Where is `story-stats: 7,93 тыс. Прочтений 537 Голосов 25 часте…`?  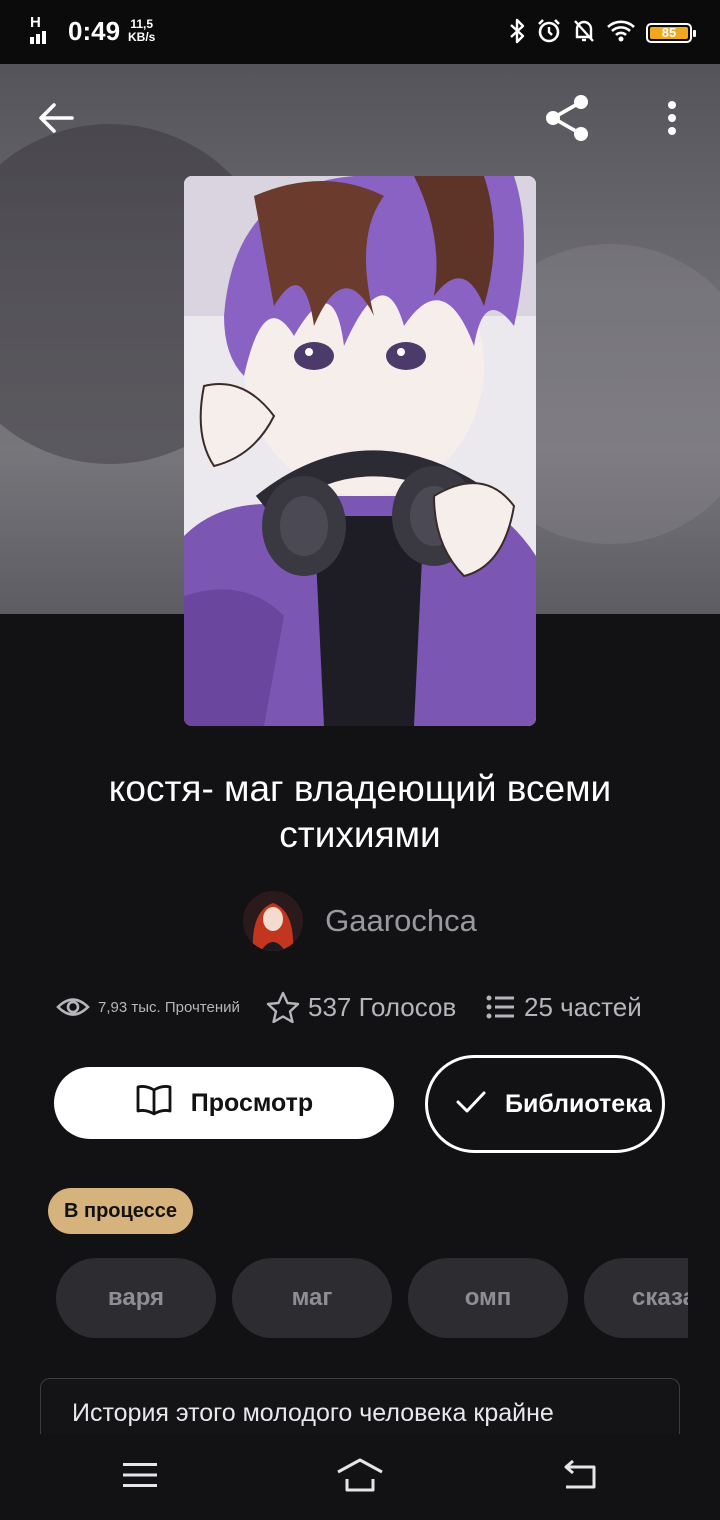 story-stats: 7,93 тыс. Прочтений 537 Голосов 25 часте… is located at coordinates (361, 1007).